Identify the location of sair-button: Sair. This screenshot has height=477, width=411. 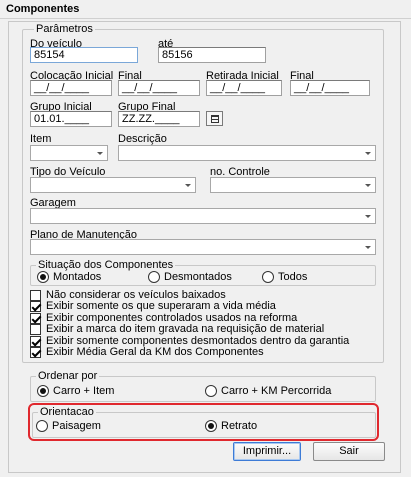
(349, 451).